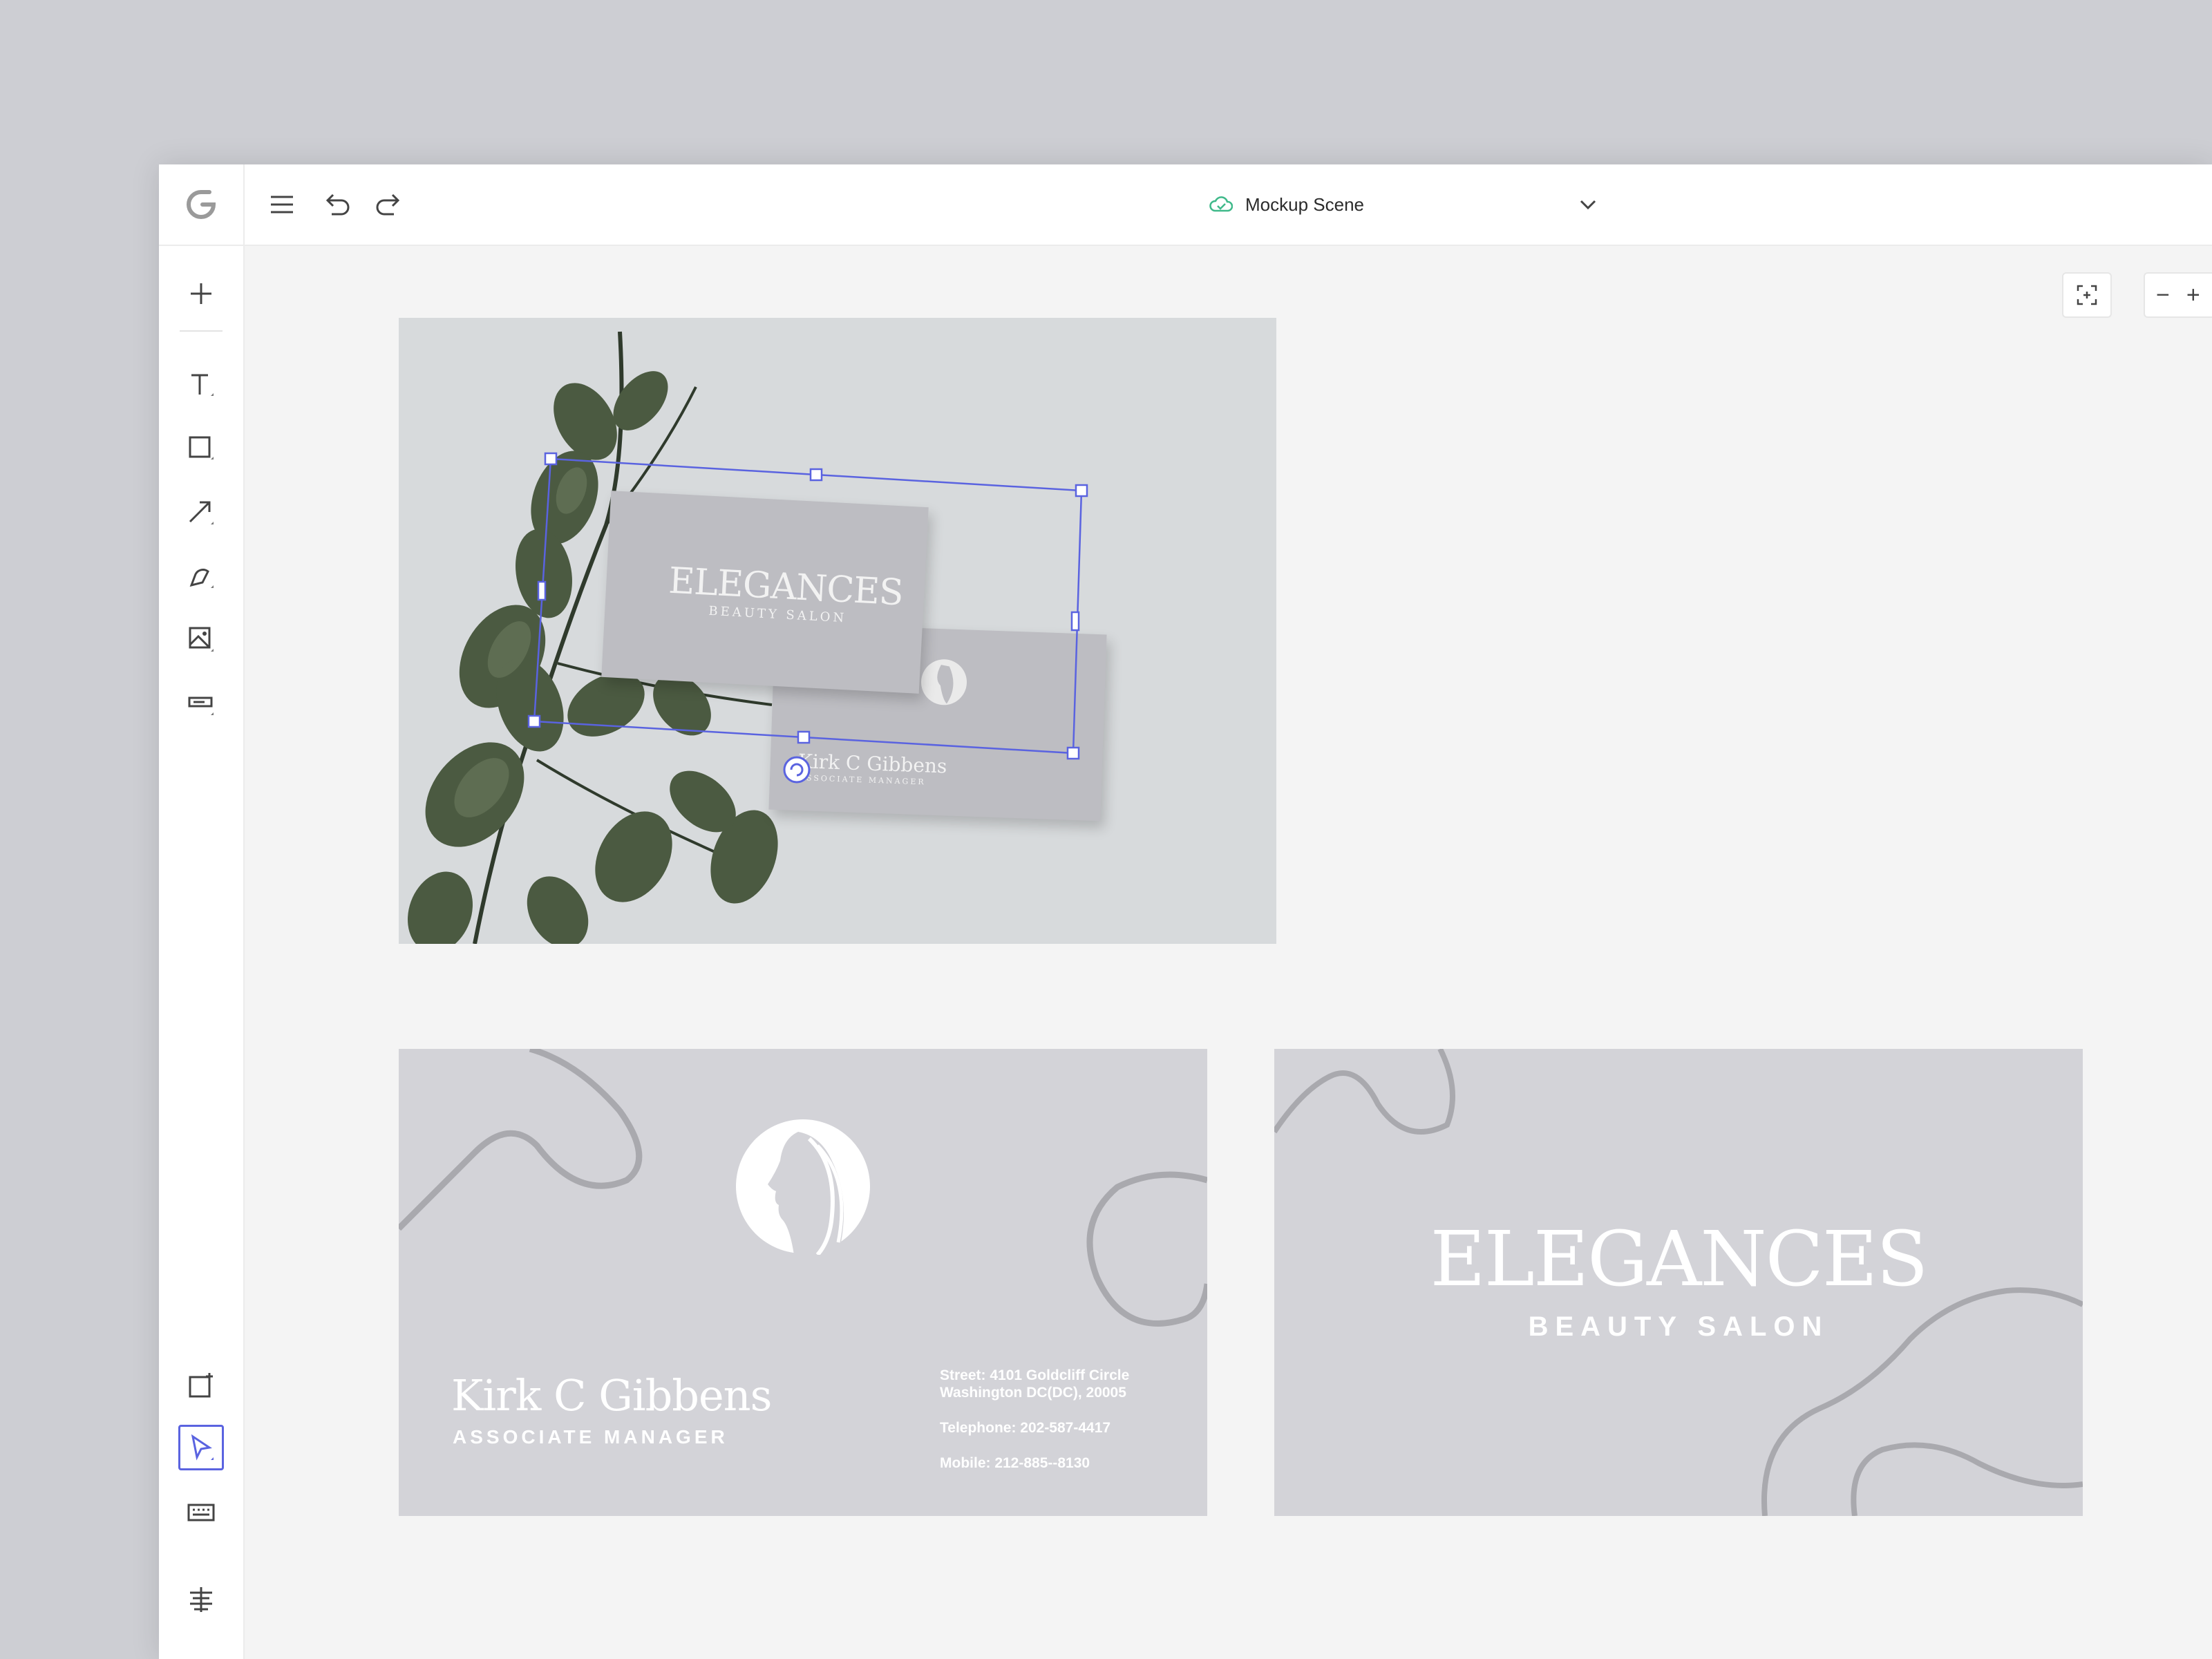  Describe the element at coordinates (1015, 1463) in the screenshot. I see `card-mobile: Mobile: 212-885--8130` at that location.